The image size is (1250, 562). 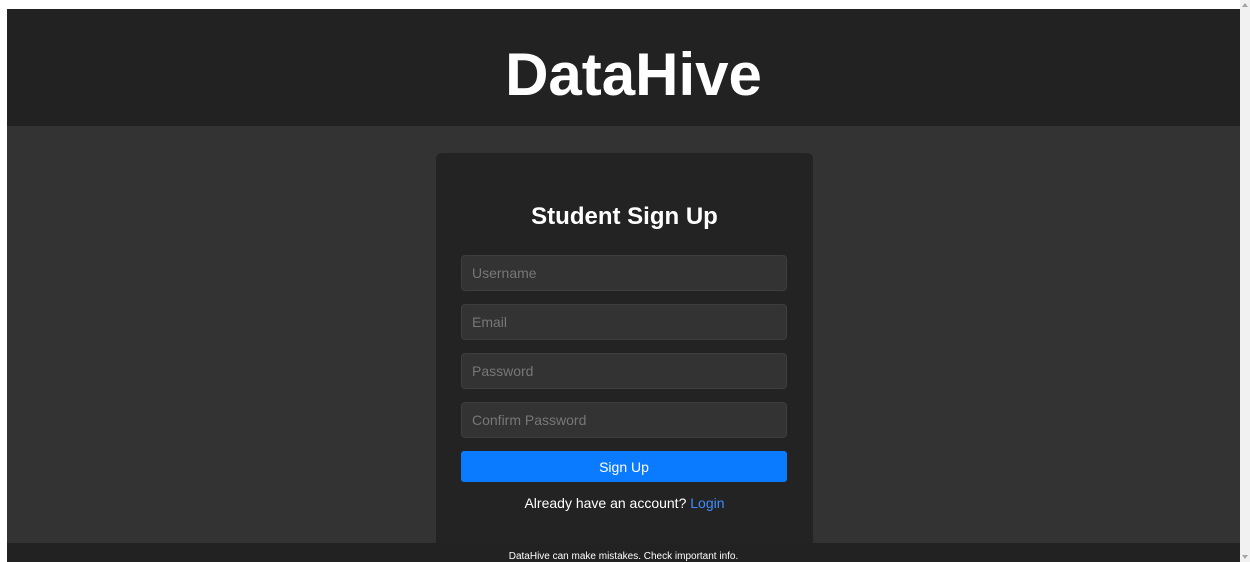 What do you see at coordinates (624, 420) in the screenshot?
I see `confirm-password-input` at bounding box center [624, 420].